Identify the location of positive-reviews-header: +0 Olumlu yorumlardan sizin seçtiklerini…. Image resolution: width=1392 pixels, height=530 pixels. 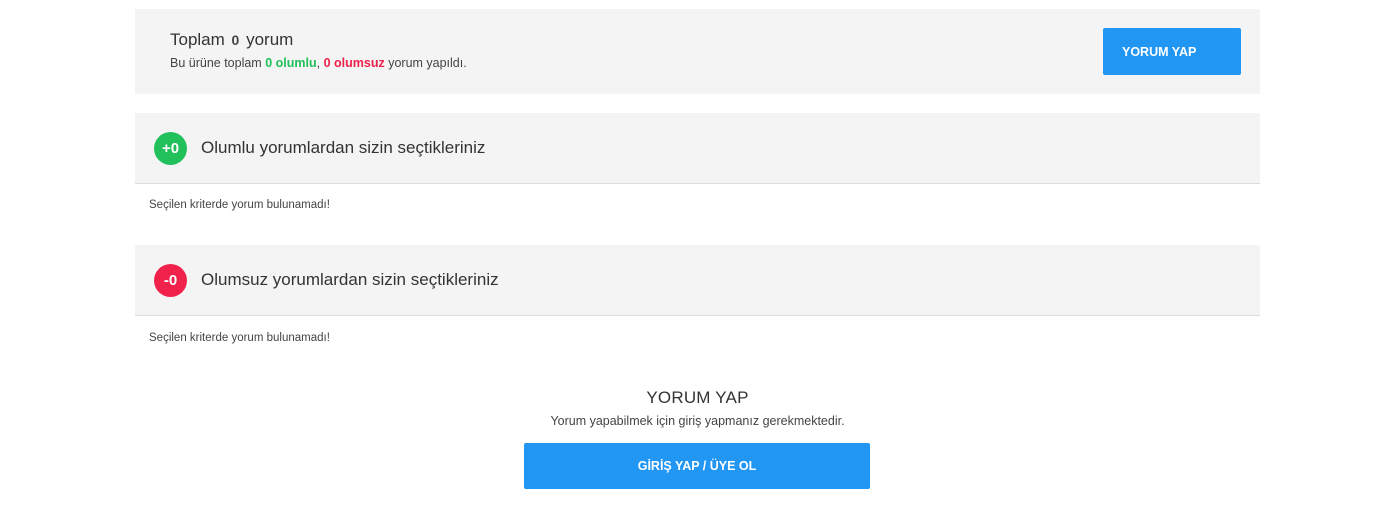
(697, 148).